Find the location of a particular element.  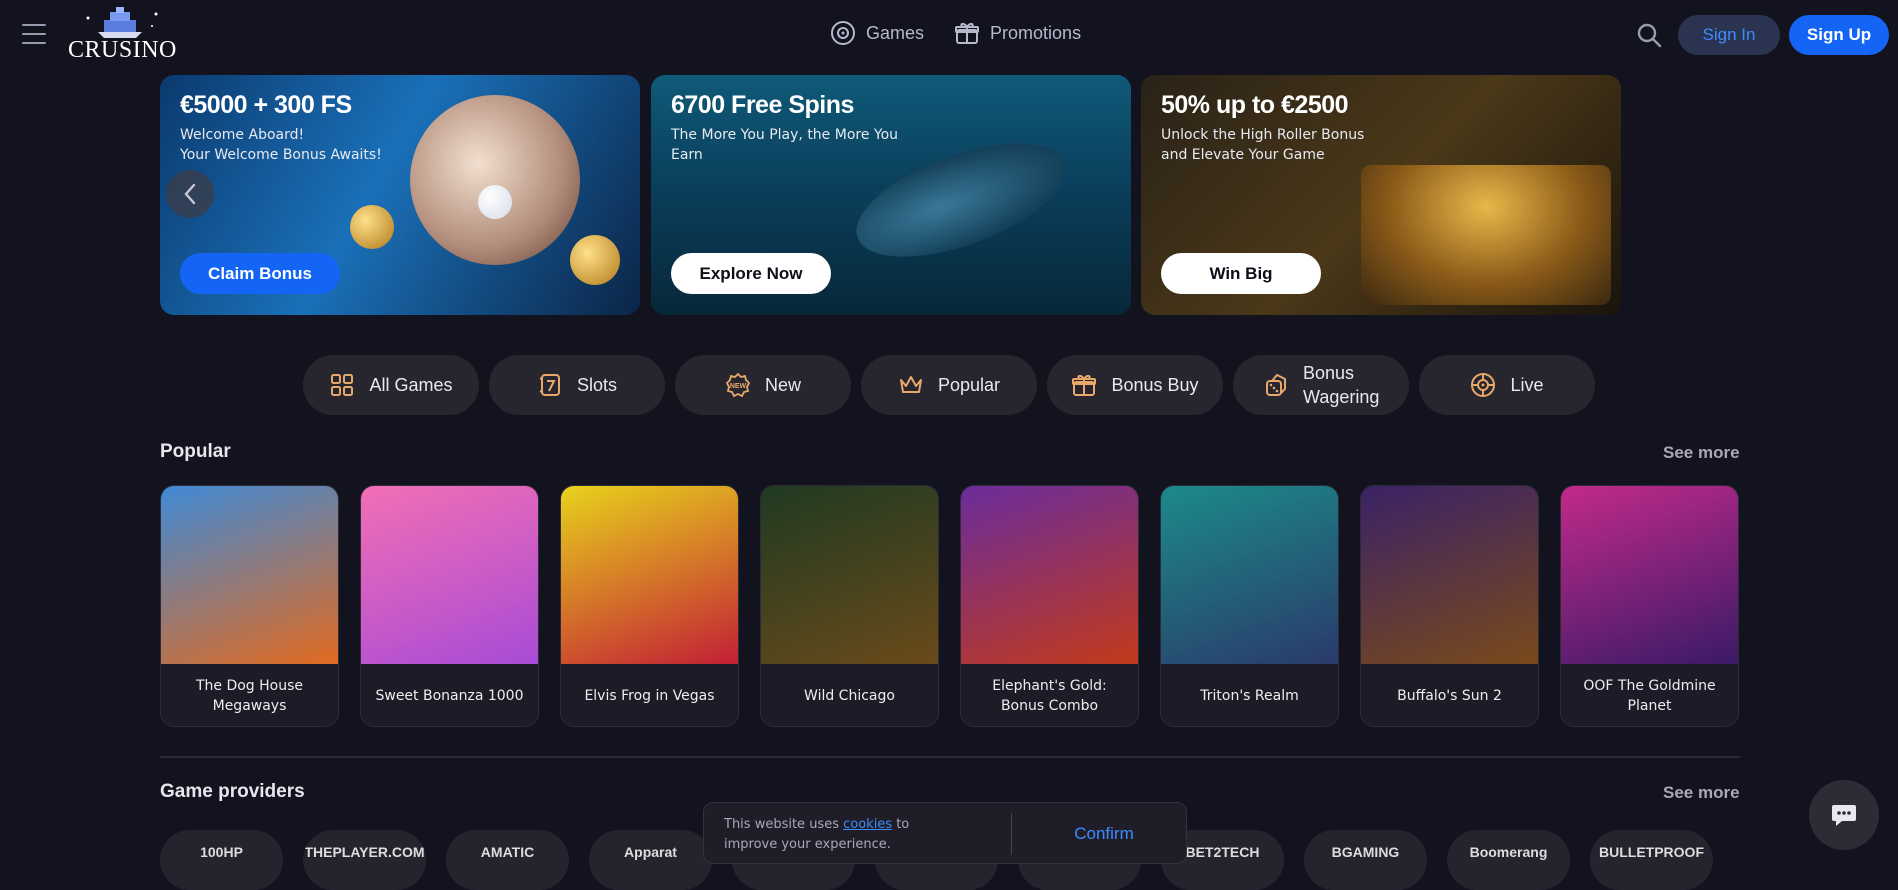

game-card: Buffalo's Sun 2 is located at coordinates (1449, 606).